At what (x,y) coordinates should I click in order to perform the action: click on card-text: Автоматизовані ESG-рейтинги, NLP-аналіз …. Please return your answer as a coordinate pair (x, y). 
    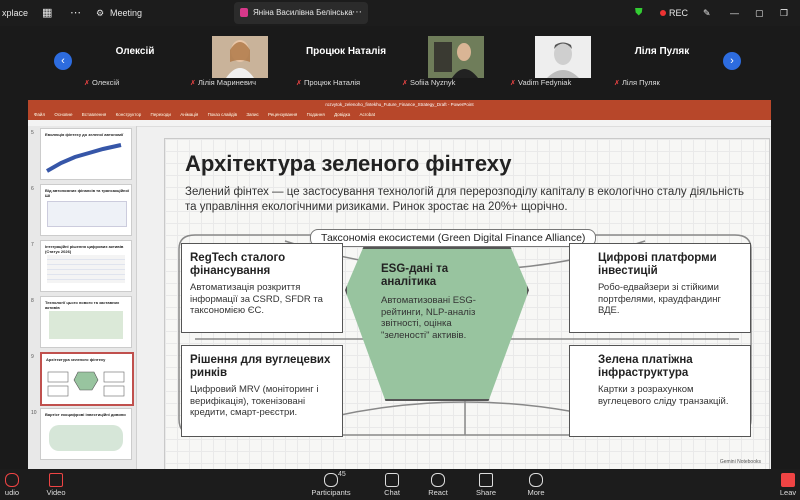
    Looking at the image, I should click on (428, 318).